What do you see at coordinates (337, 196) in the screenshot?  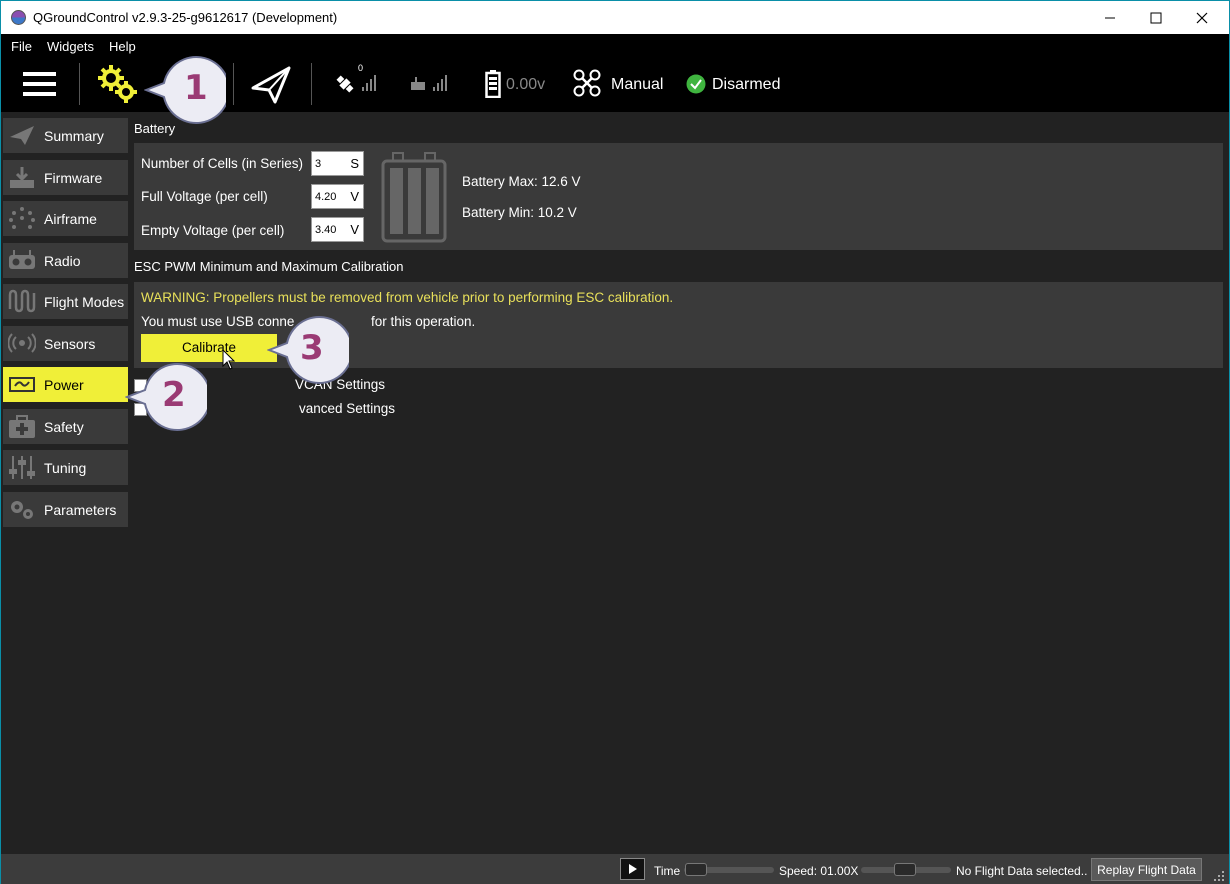 I see `full-voltage-field: 4.20 V` at bounding box center [337, 196].